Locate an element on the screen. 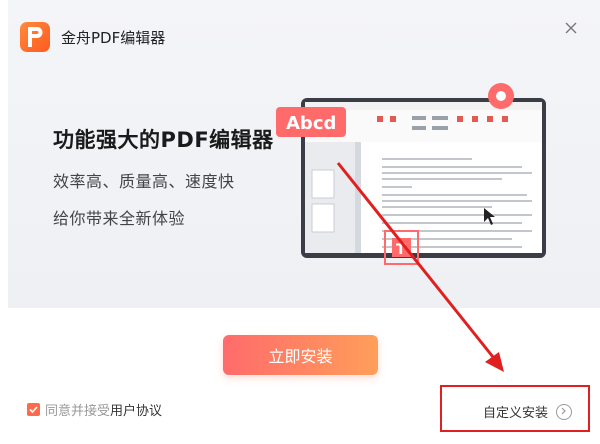  agree-label: 同意并接受 is located at coordinates (78, 411).